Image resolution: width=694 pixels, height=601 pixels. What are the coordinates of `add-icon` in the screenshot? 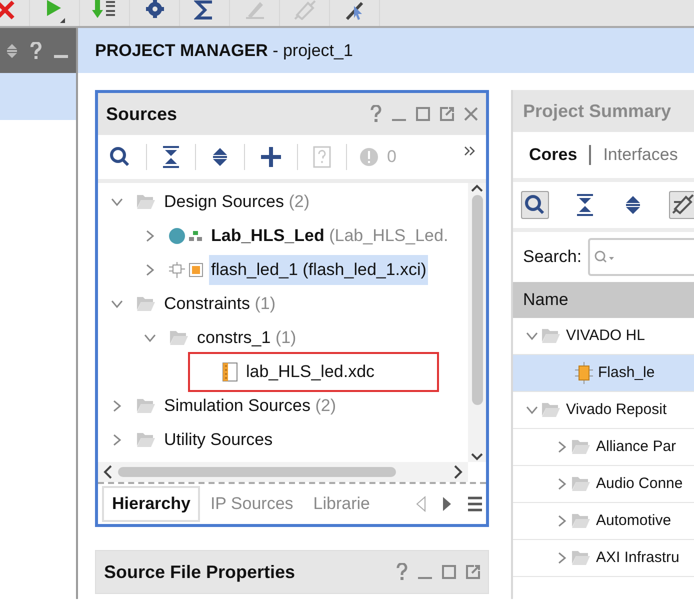 It's located at (271, 157).